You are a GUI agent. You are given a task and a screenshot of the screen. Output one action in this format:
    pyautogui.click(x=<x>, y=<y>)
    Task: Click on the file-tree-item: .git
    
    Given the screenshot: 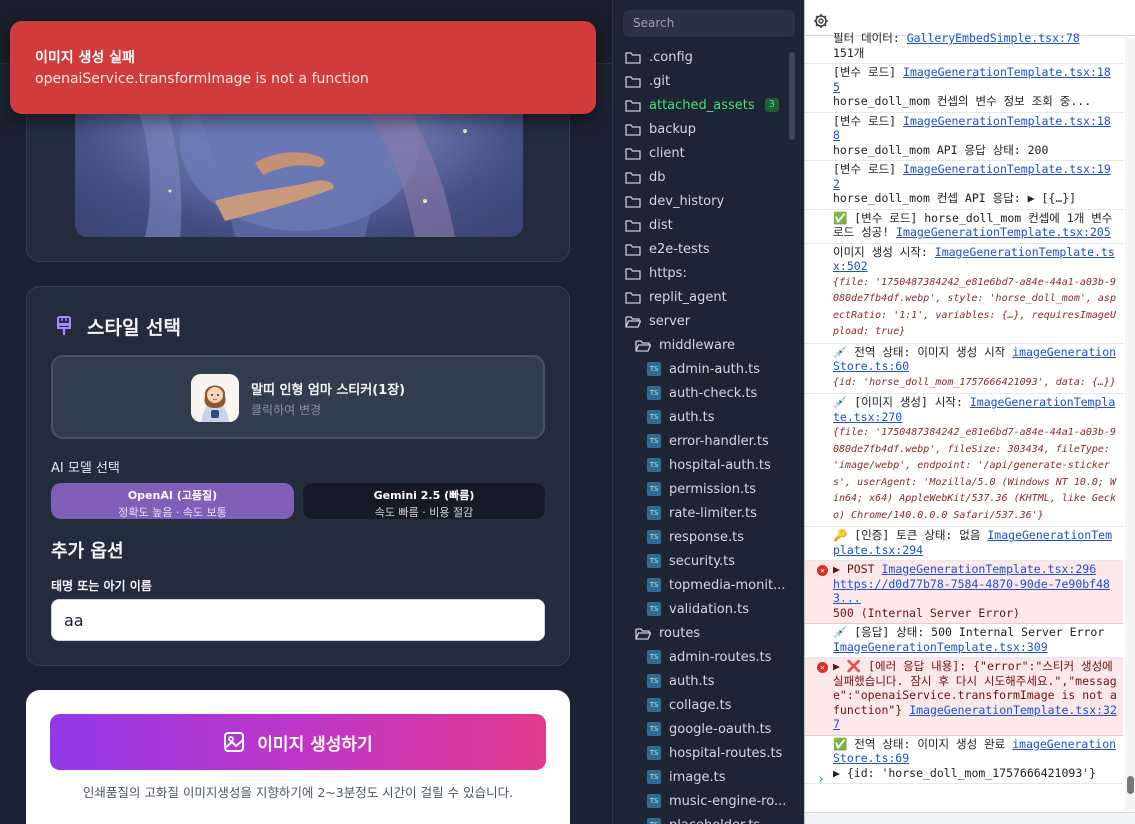 What is the action you would take?
    pyautogui.click(x=647, y=81)
    